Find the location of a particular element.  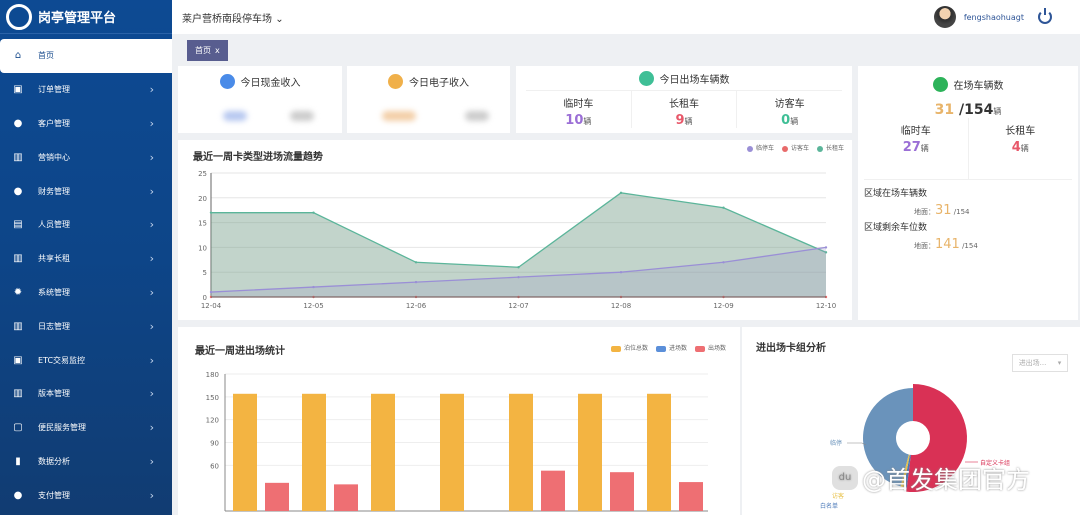

card-title: 今日电子收入 is located at coordinates (439, 83).